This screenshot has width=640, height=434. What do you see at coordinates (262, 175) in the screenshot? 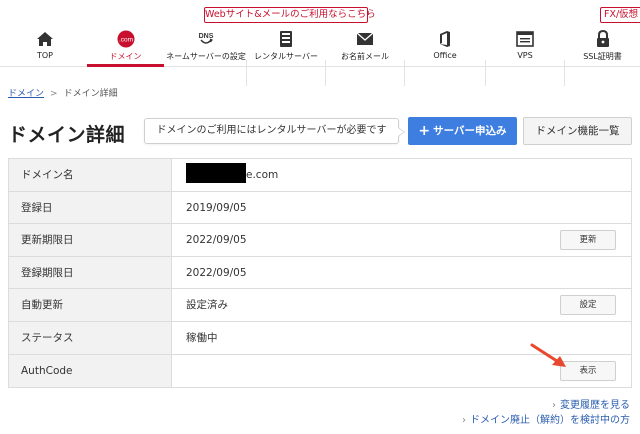
I see `domain-name-text: e.com` at bounding box center [262, 175].